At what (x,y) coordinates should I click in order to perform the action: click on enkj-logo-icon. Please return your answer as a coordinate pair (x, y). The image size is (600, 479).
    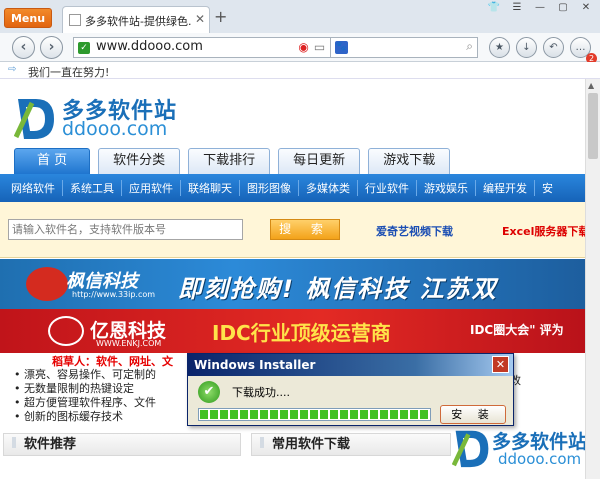
    Looking at the image, I should click on (66, 331).